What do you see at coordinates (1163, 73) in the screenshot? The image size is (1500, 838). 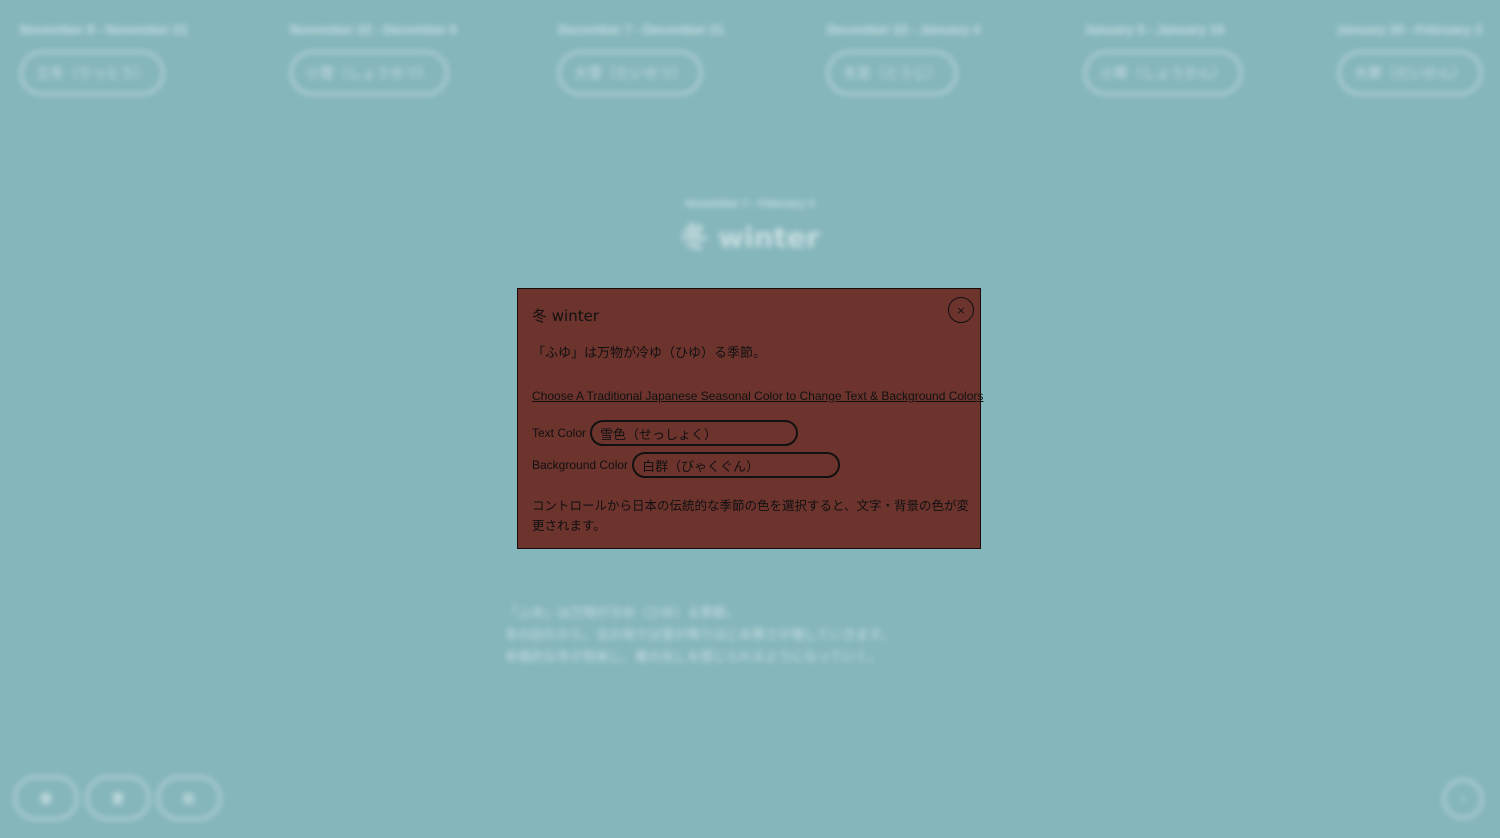 I see `term-name-button: 小寒（しょうかん）` at bounding box center [1163, 73].